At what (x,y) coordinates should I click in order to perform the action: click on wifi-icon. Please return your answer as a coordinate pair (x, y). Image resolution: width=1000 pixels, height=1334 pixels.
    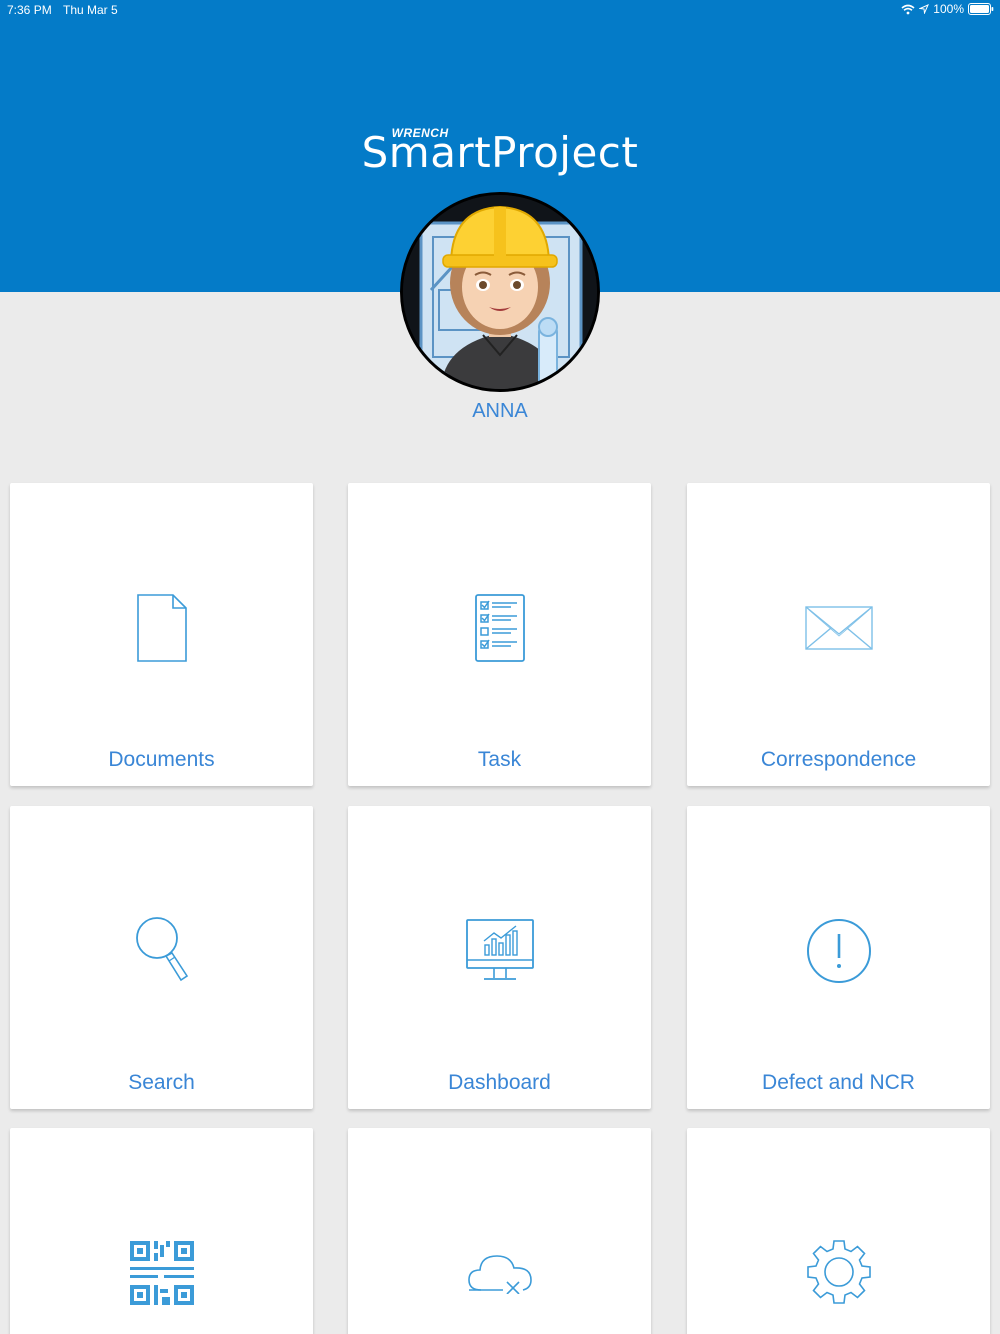
    Looking at the image, I should click on (908, 9).